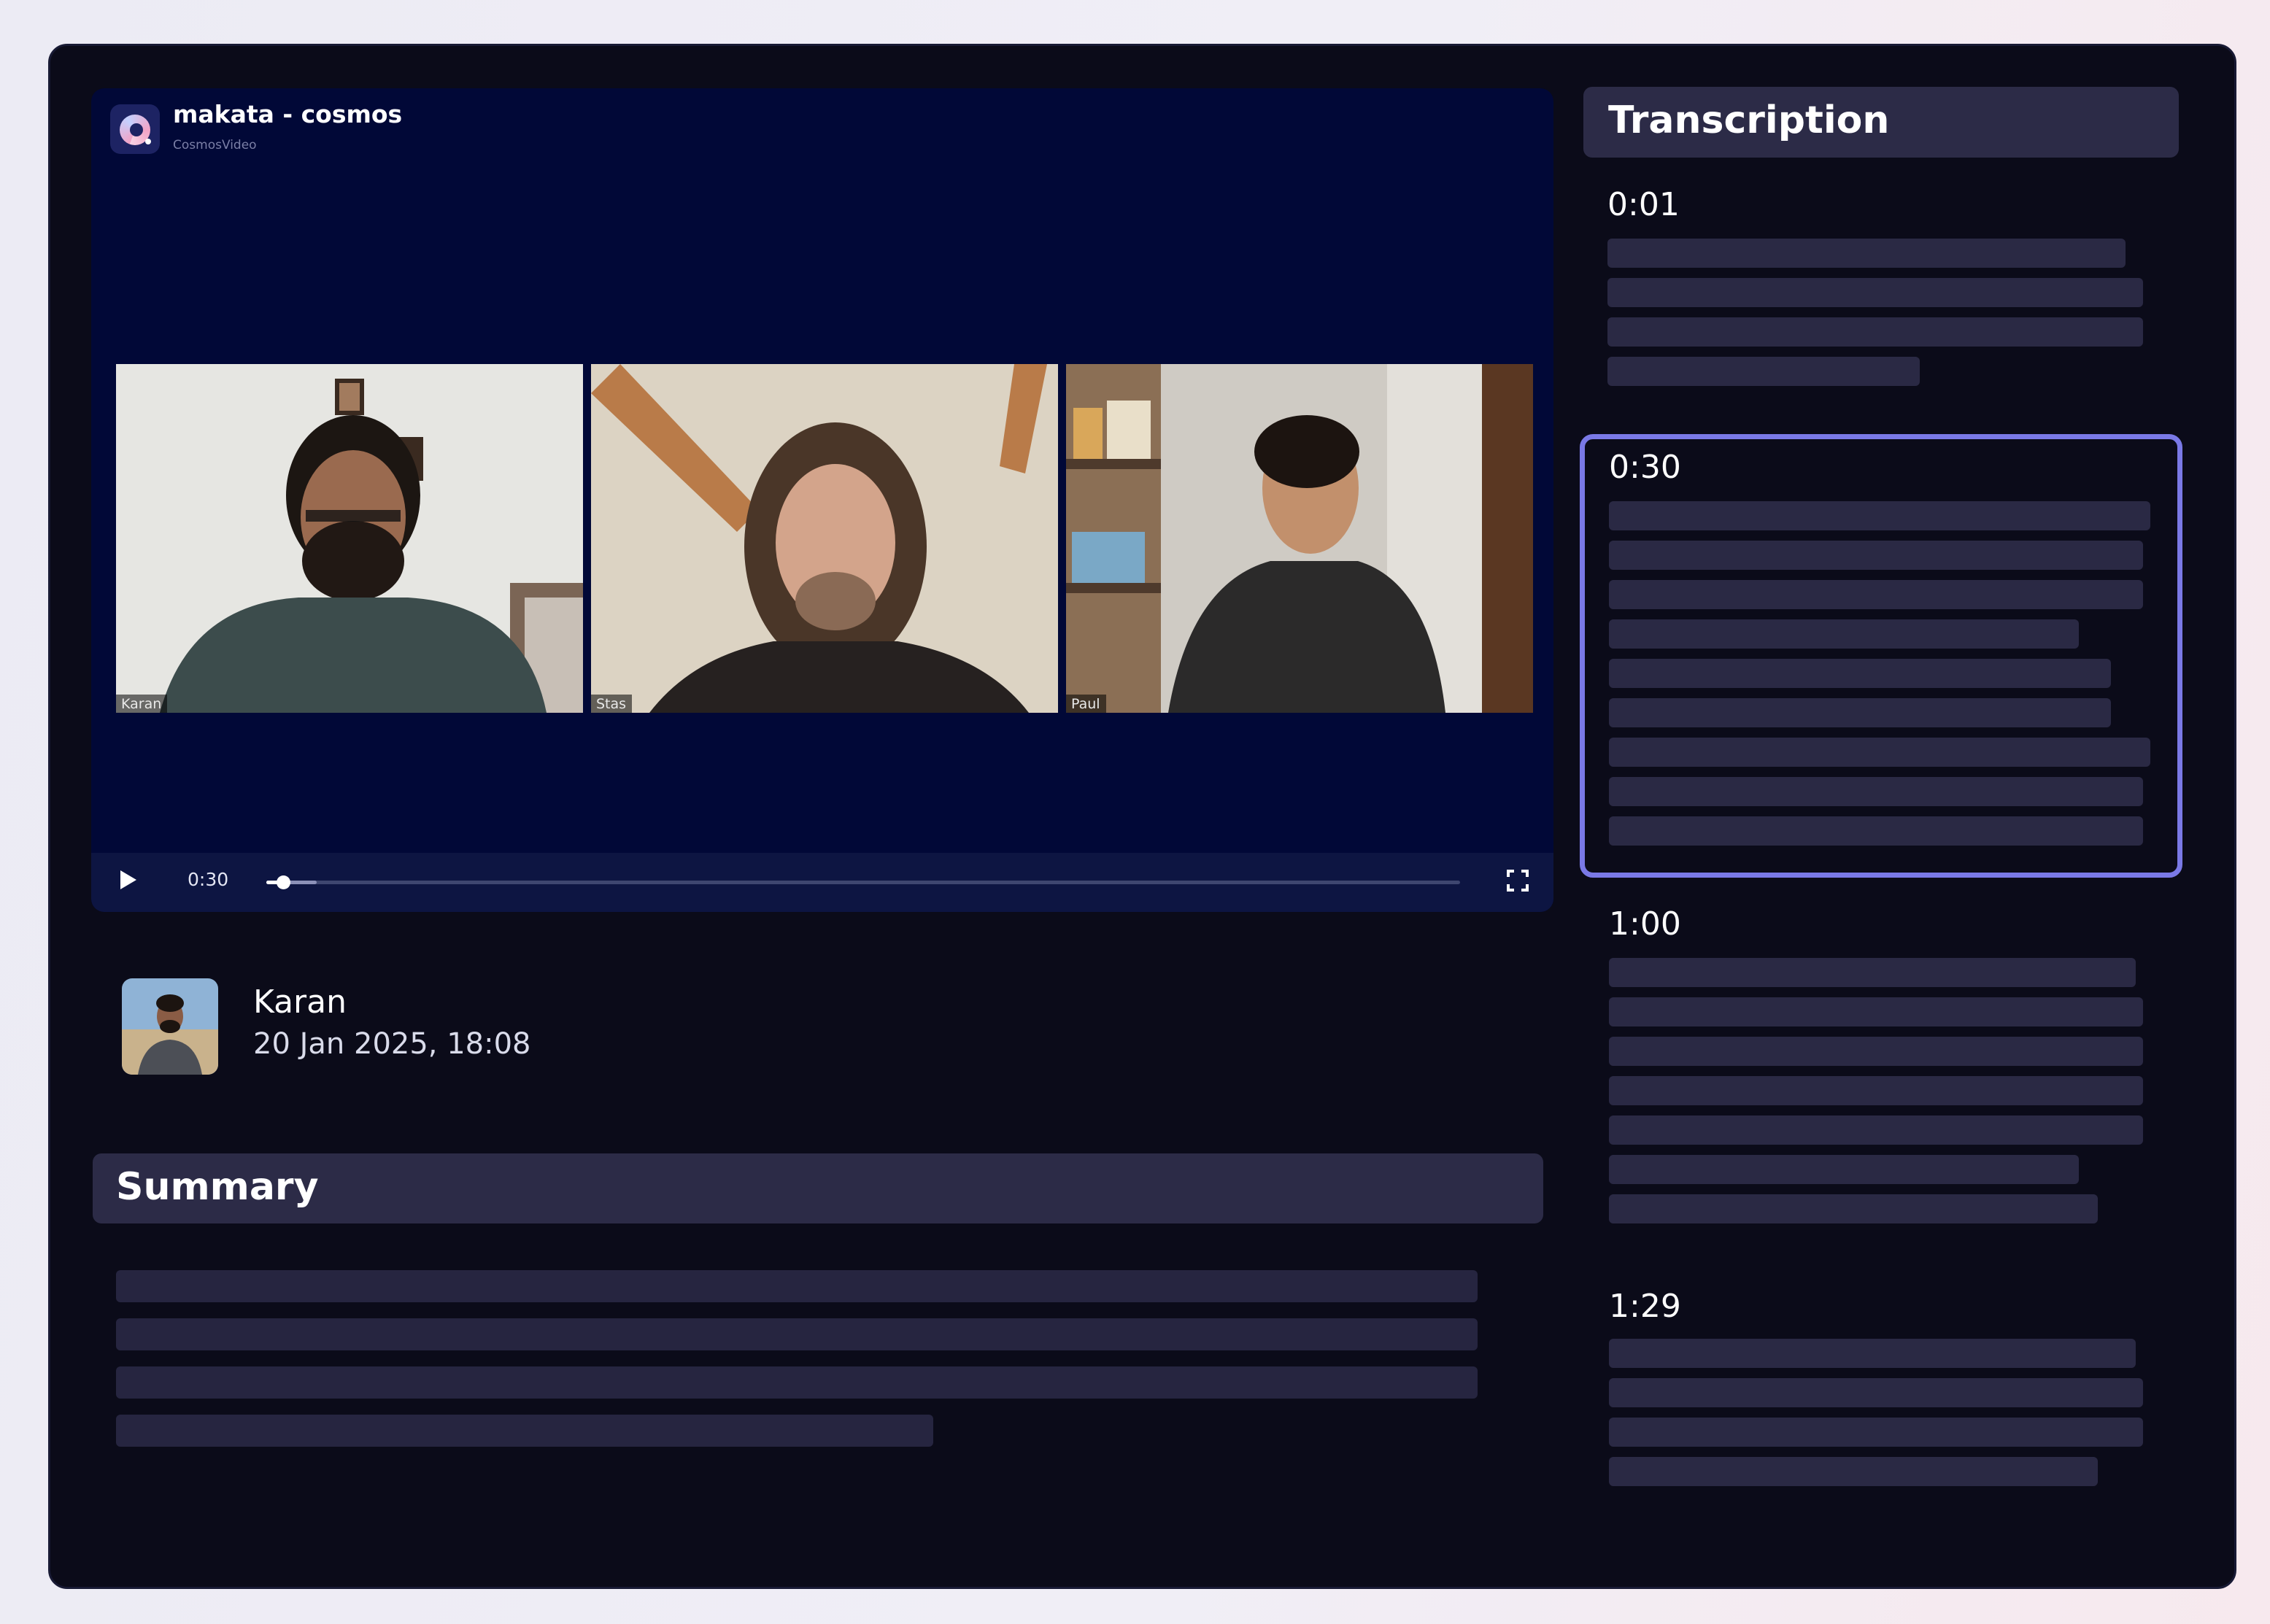 The width and height of the screenshot is (2270, 1624). I want to click on fullscreen-icon, so click(1518, 881).